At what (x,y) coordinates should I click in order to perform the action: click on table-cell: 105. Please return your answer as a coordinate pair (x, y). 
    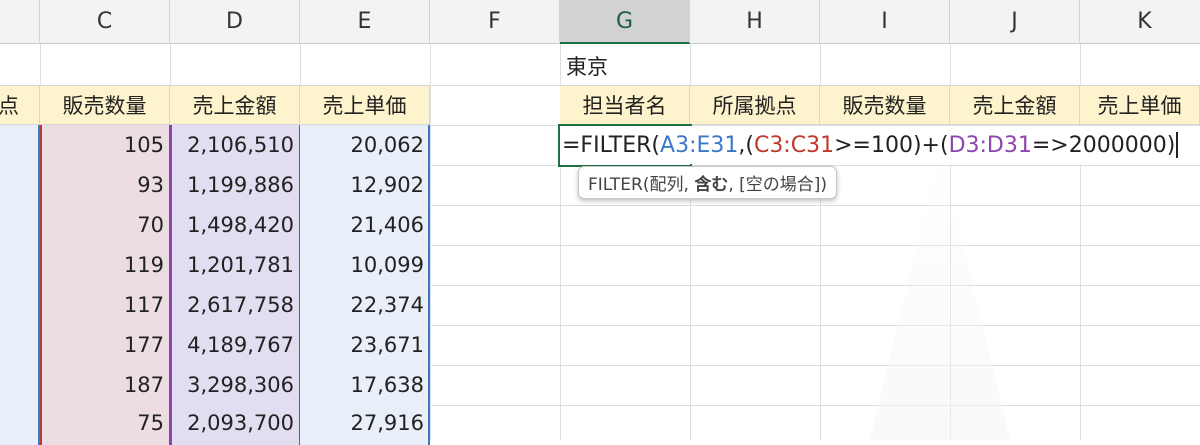
    Looking at the image, I should click on (105, 145).